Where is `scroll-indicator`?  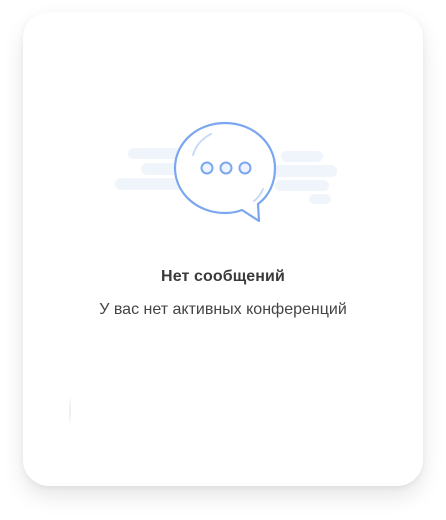 scroll-indicator is located at coordinates (70, 411).